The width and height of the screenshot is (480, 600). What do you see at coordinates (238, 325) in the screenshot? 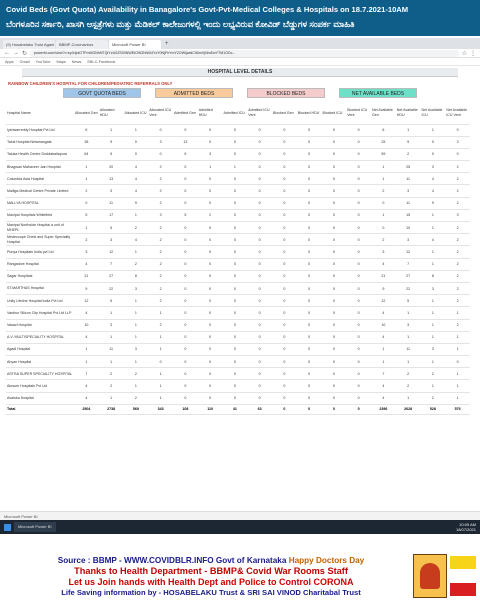
I see `table-row: Vasavi Hospital 10 3 1 2 0 0 0 0 0 0 0 0 10 3 1 2` at bounding box center [238, 325].